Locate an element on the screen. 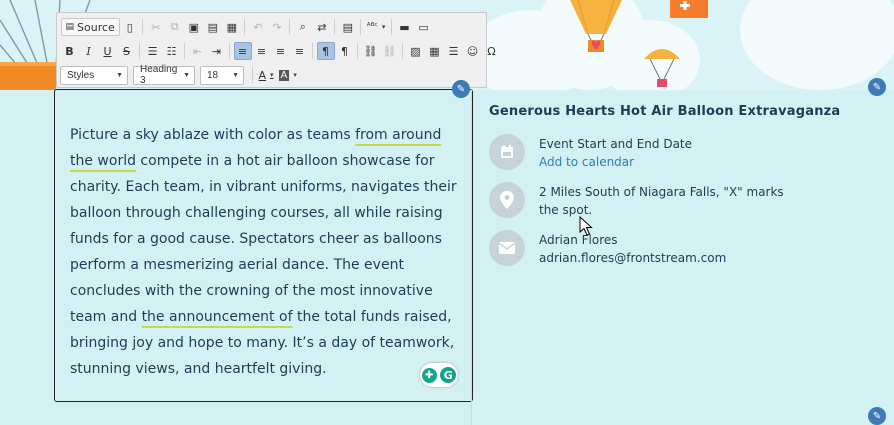 The image size is (894, 425). horizontal-line-icon: ☰ is located at coordinates (454, 51).